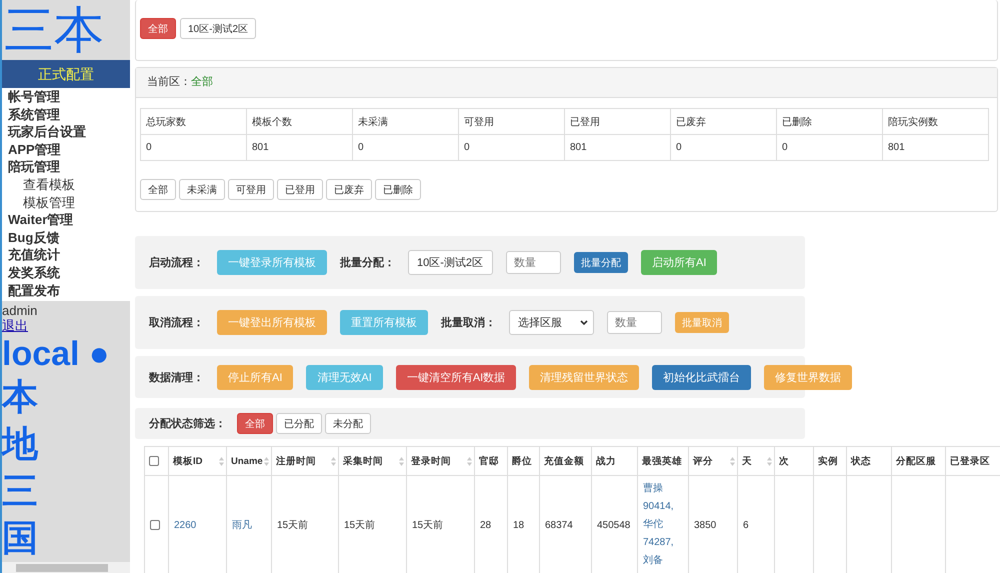 Image resolution: width=1000 pixels, height=573 pixels. What do you see at coordinates (440, 461) in the screenshot?
I see `column-header: 登录时间` at bounding box center [440, 461].